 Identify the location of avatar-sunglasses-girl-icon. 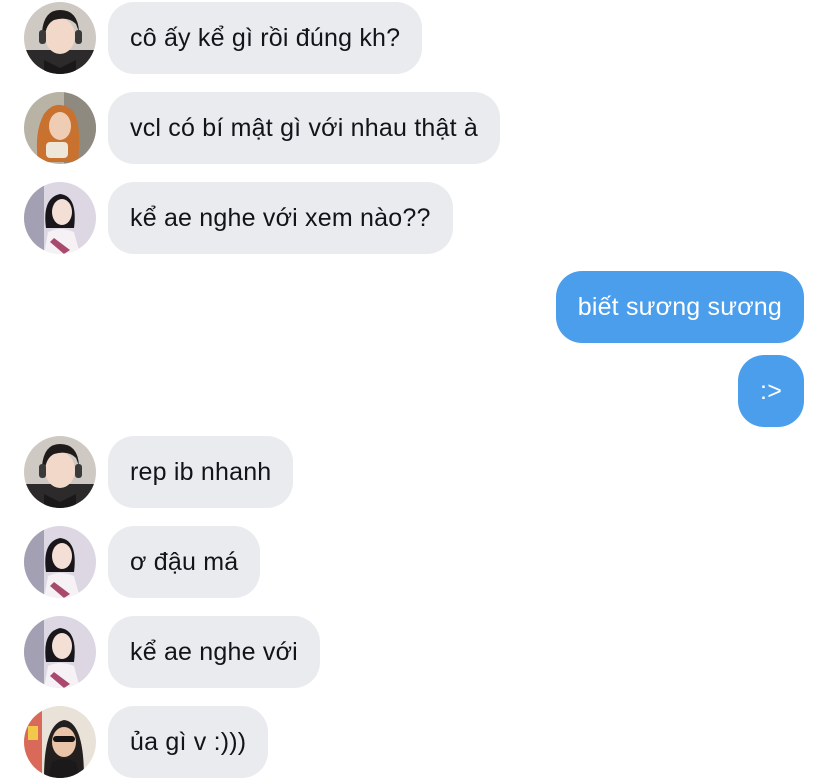
(60, 742).